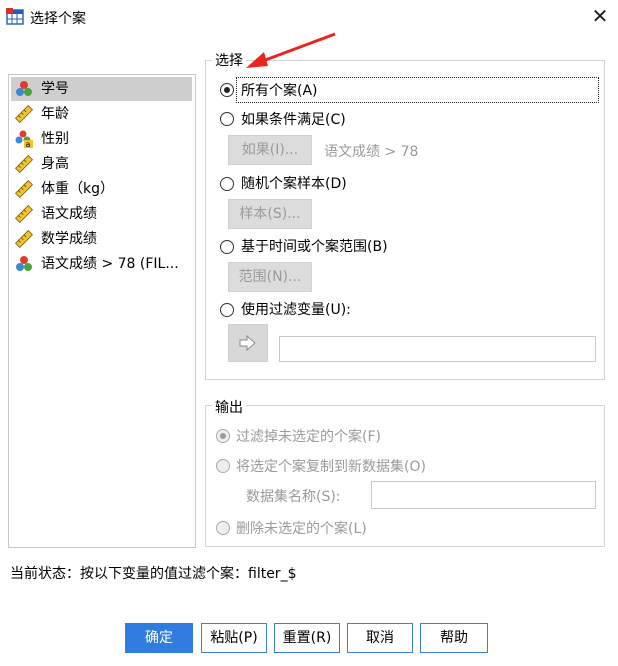 Image resolution: width=618 pixels, height=666 pixels. What do you see at coordinates (279, 90) in the screenshot?
I see `all-cases-label: 所有个案(A)` at bounding box center [279, 90].